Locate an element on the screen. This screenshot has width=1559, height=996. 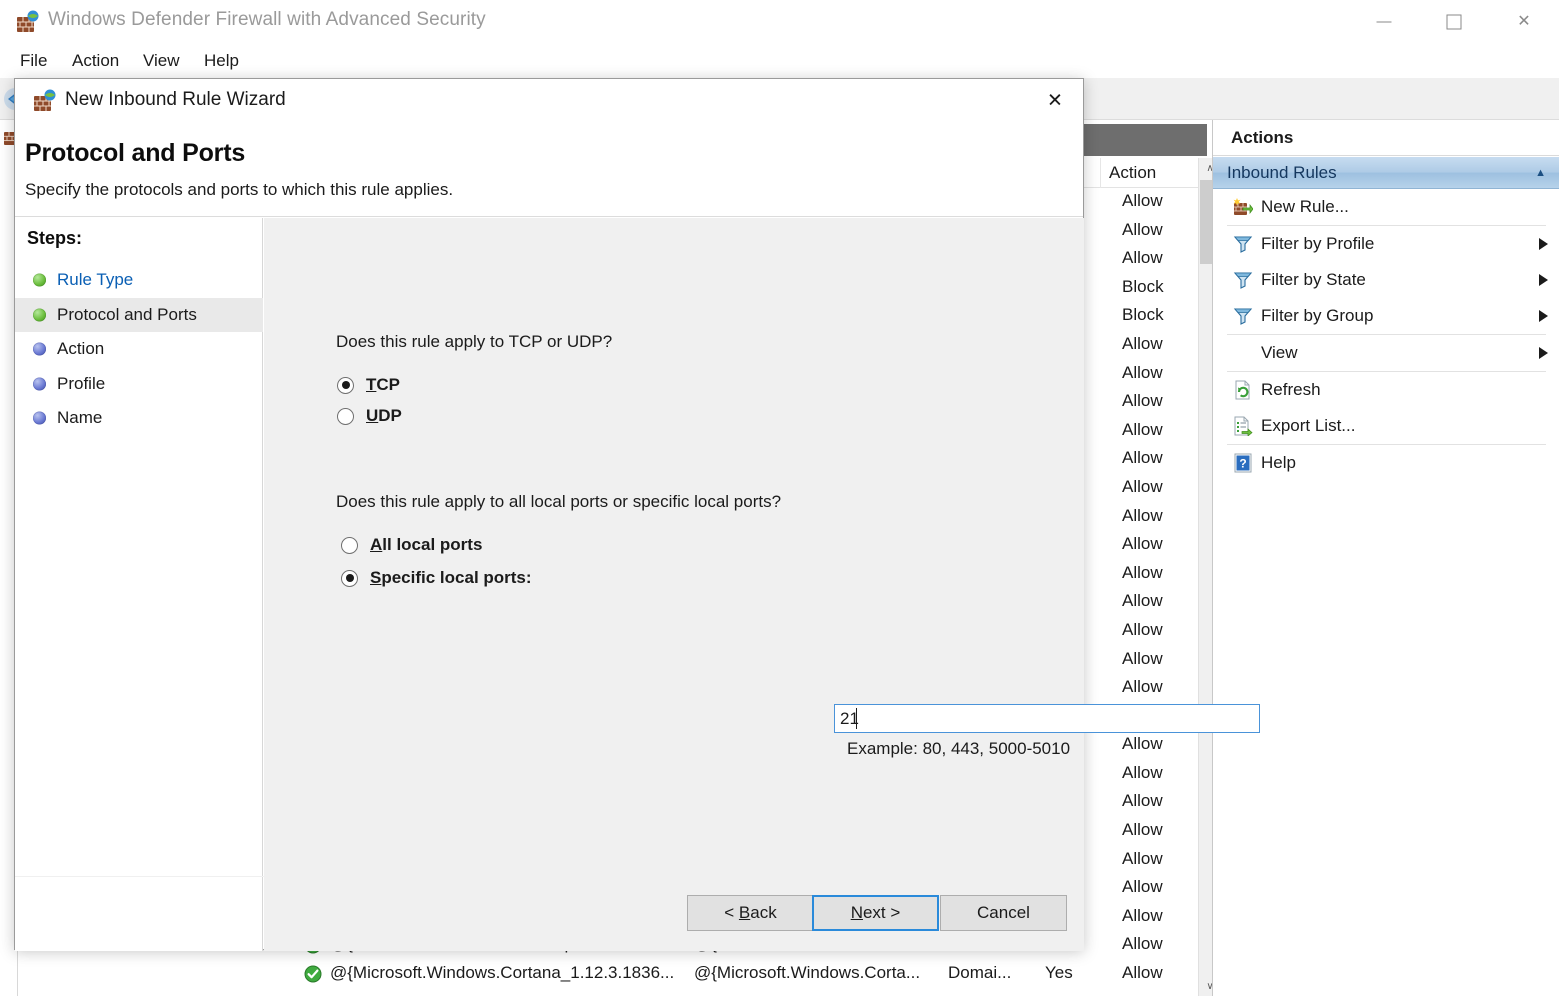
maximize-button is located at coordinates (1454, 22).